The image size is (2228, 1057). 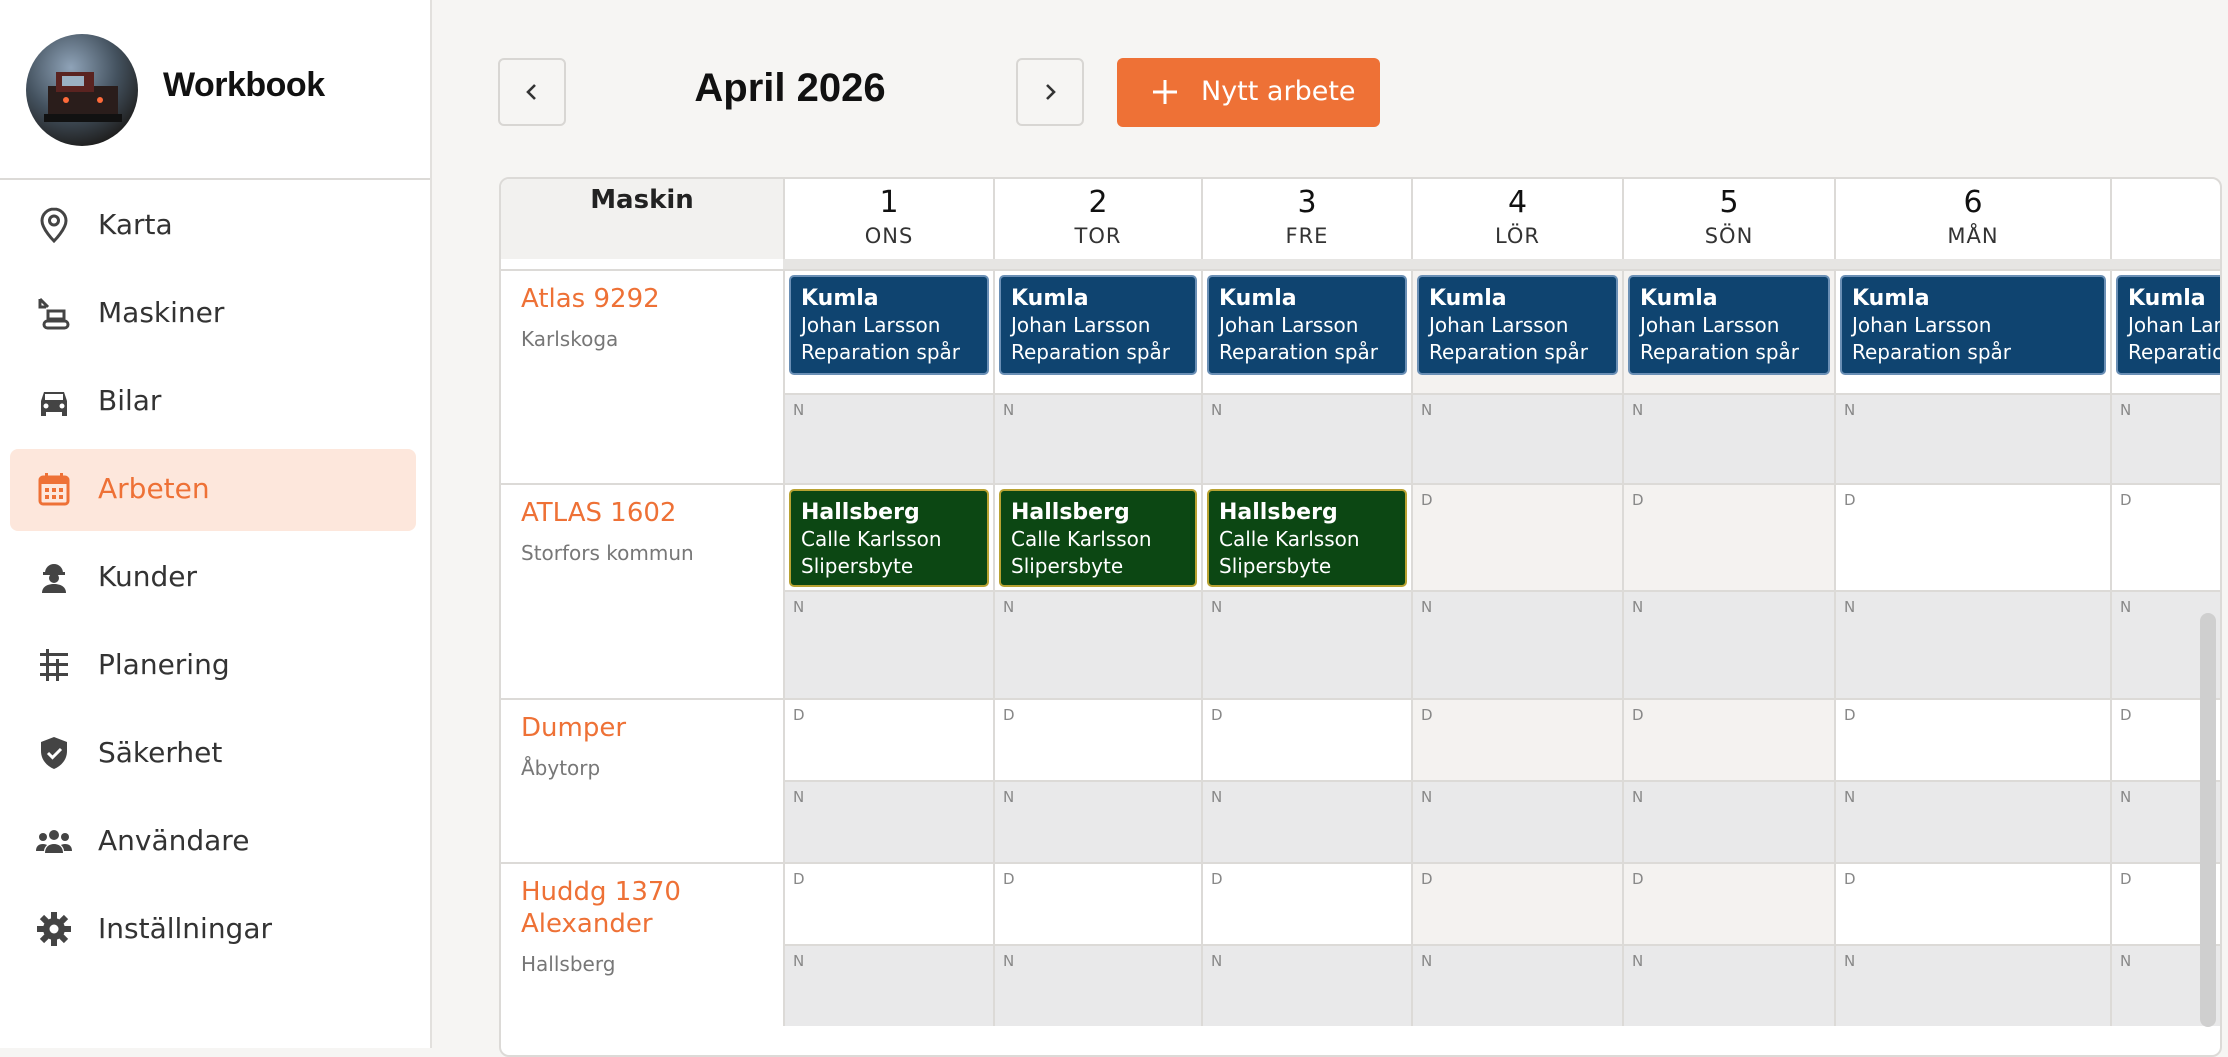 I want to click on machine-row-header: Atlas 9292 Karlskoga, so click(x=642, y=376).